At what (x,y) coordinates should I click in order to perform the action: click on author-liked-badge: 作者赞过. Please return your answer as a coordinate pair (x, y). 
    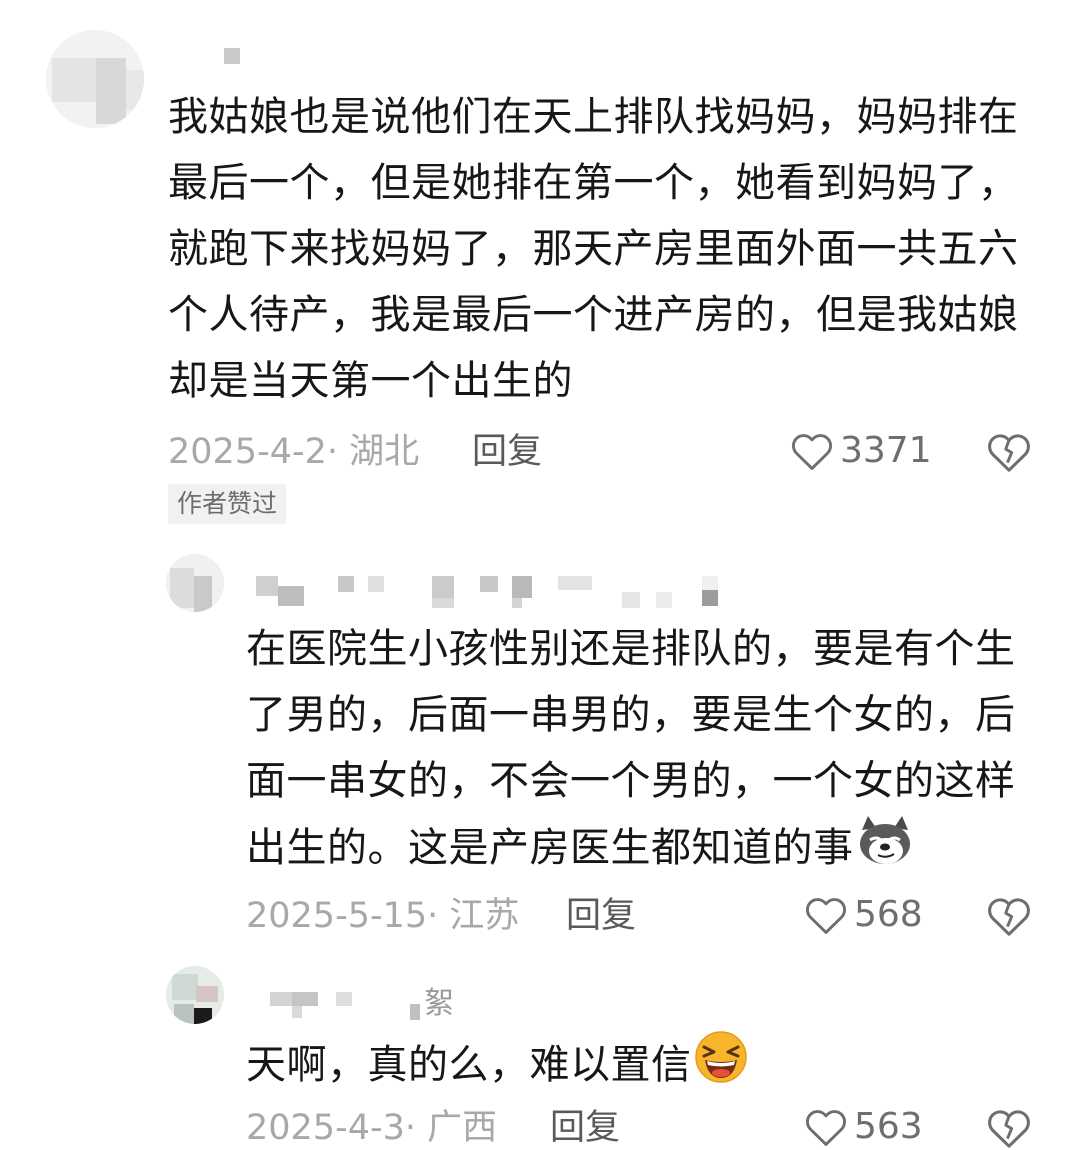
    Looking at the image, I should click on (227, 504).